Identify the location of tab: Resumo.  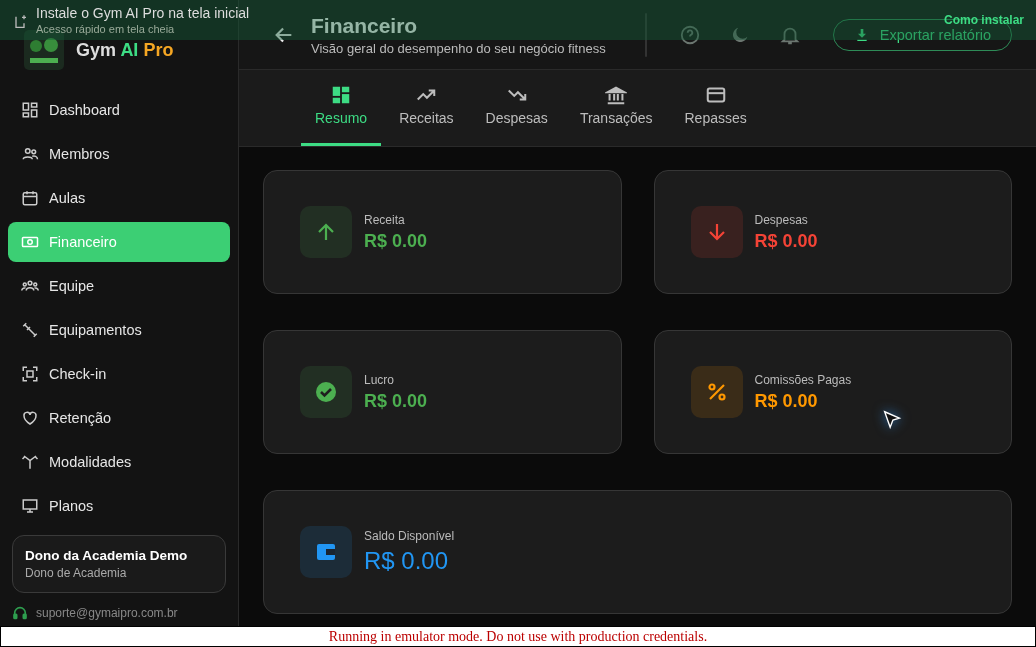
(341, 108).